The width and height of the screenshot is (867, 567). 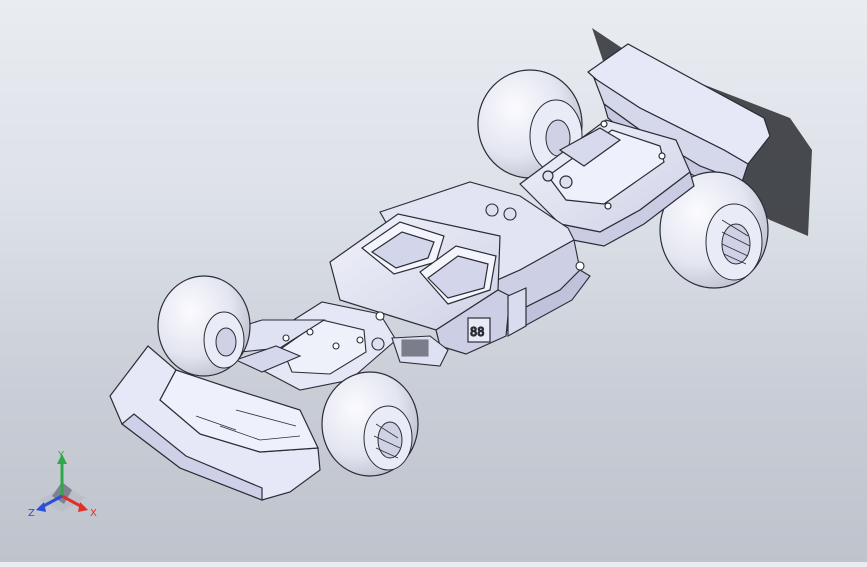 I want to click on front-left-wheel, so click(x=204, y=326).